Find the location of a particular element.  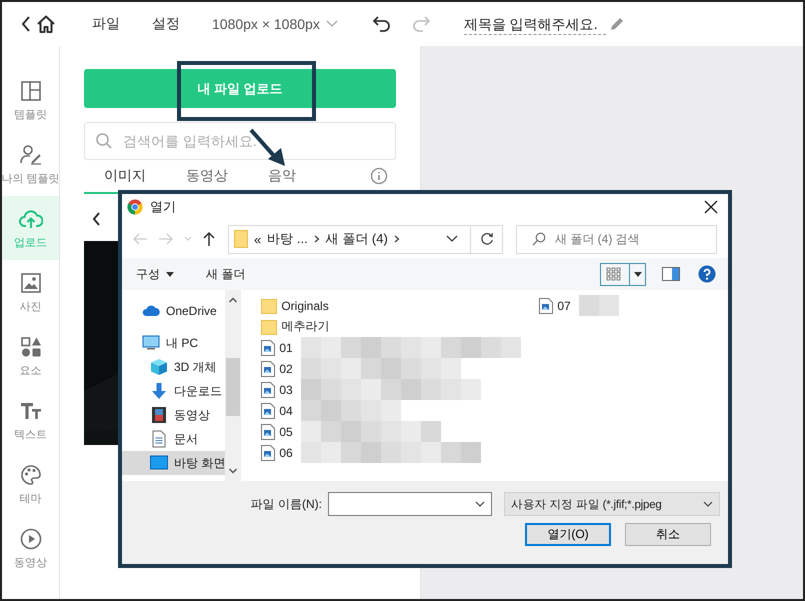

sidebar-item: 동영상 is located at coordinates (30, 548).